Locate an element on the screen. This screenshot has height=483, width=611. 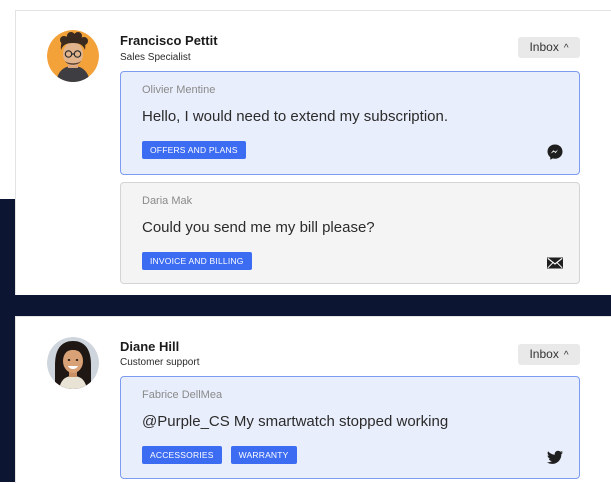
agent-name: Diane Hill is located at coordinates (150, 346).